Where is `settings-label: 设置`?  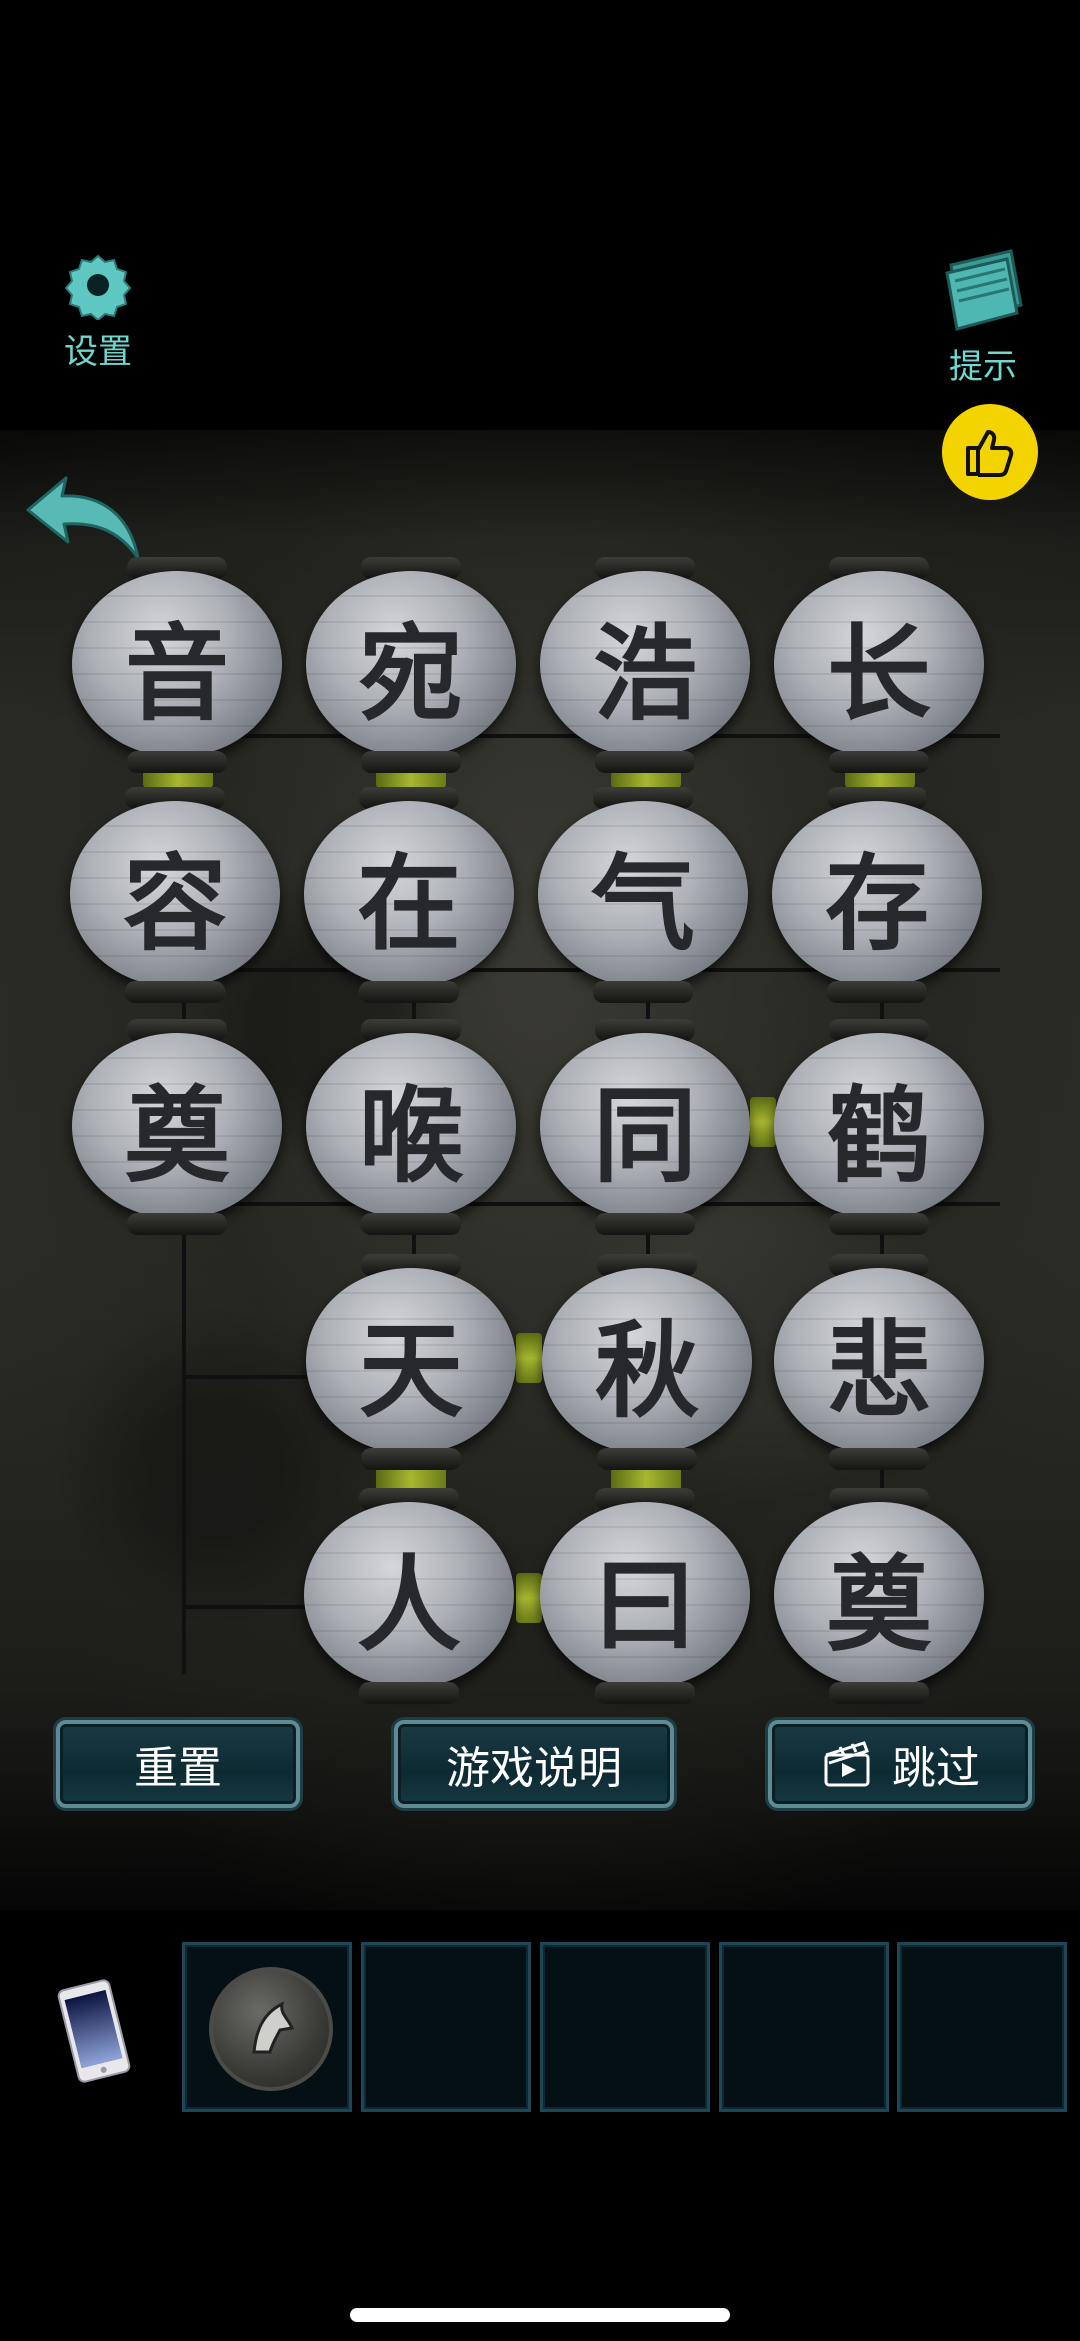 settings-label: 设置 is located at coordinates (98, 352).